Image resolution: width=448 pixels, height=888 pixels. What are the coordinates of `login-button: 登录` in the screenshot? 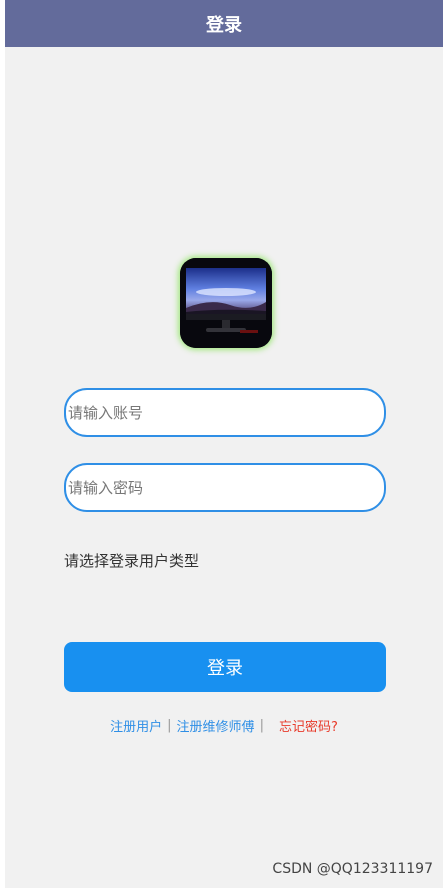 It's located at (225, 667).